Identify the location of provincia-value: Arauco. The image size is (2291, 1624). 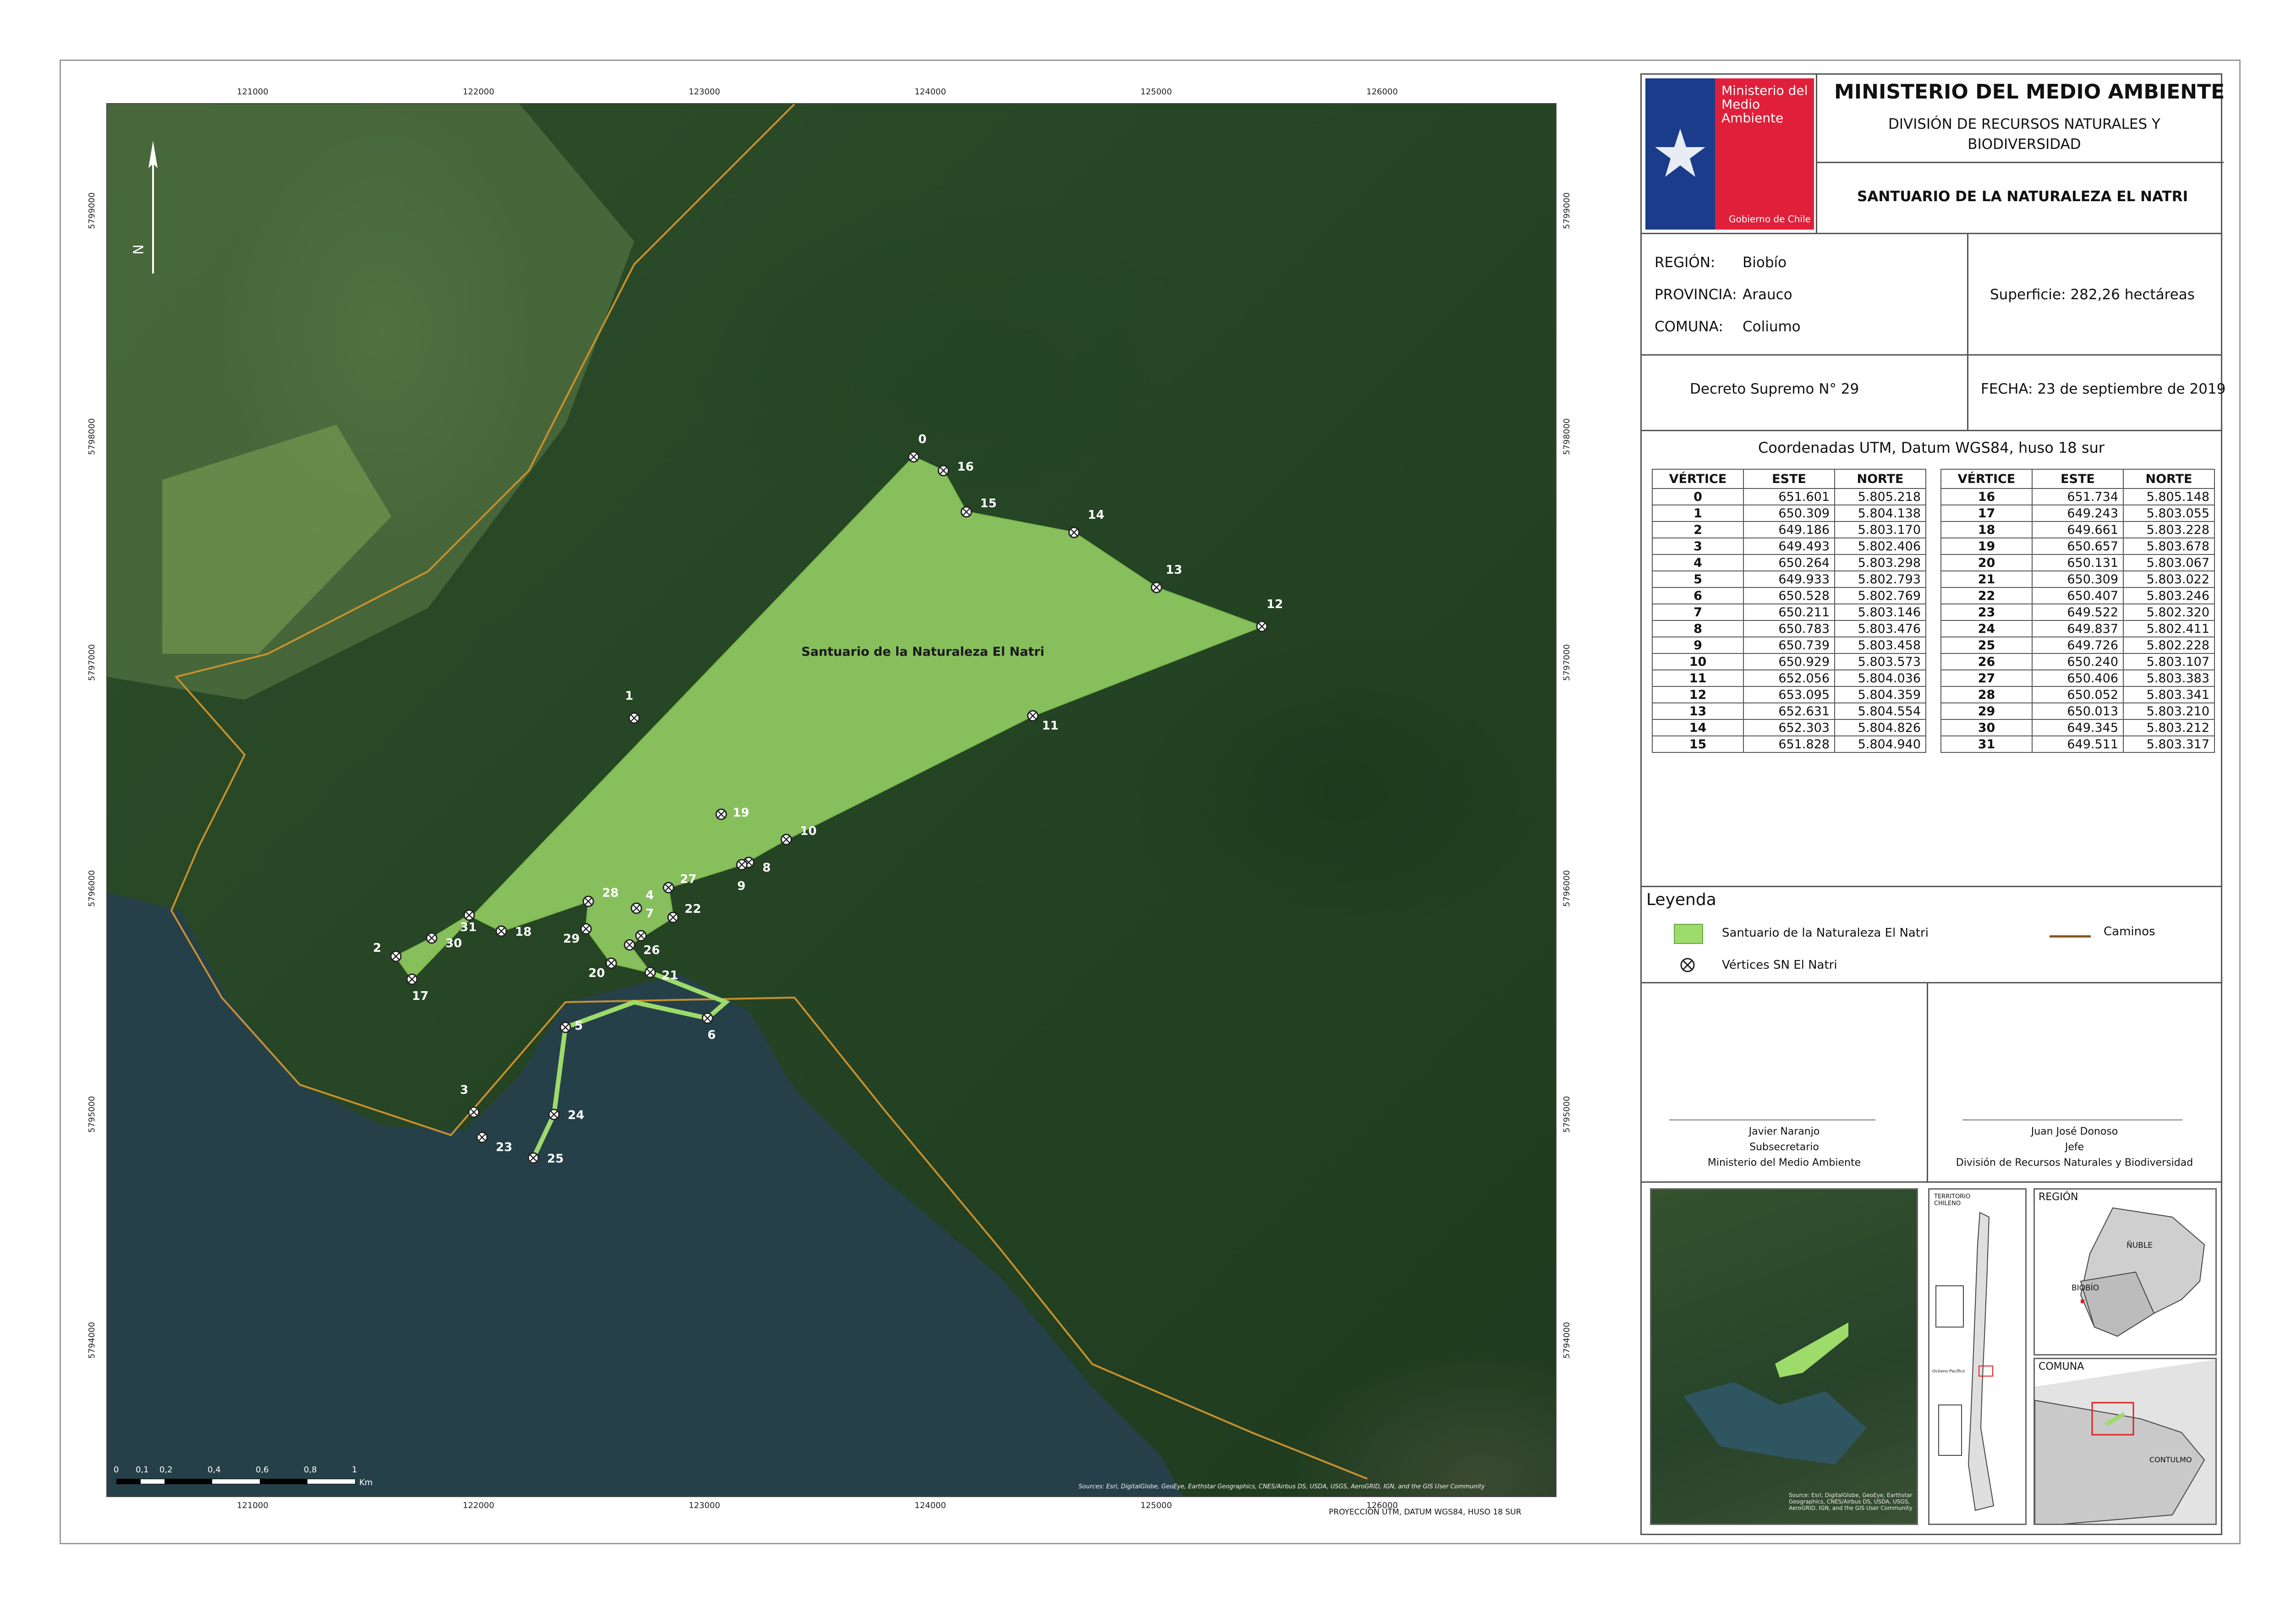
(1768, 294).